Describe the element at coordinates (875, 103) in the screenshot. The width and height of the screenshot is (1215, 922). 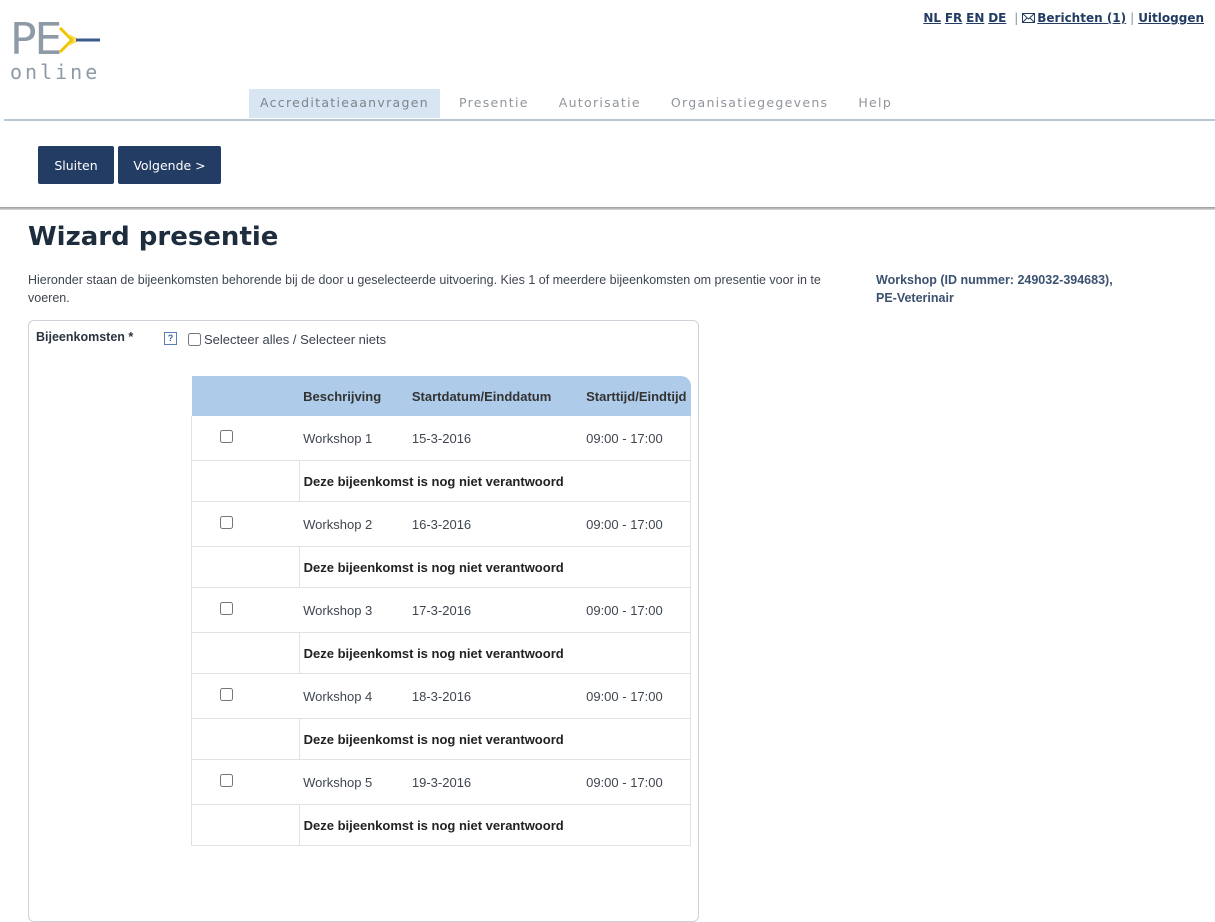
I see `tab-help: Help` at that location.